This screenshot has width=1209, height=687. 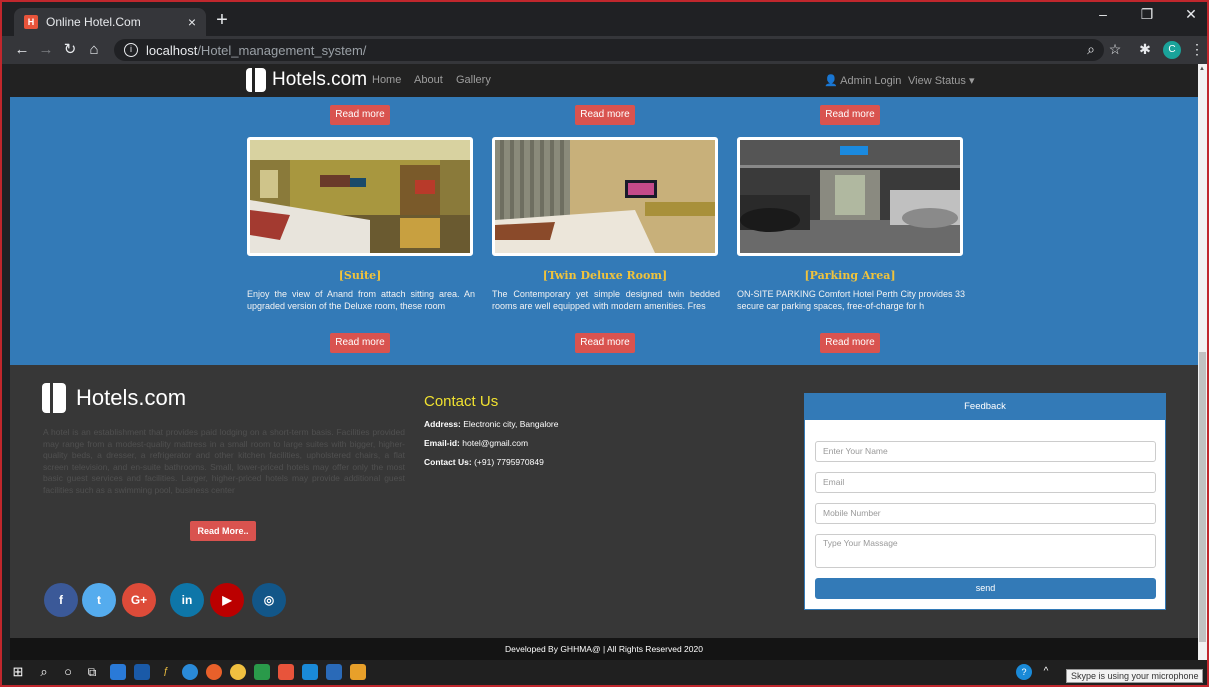 What do you see at coordinates (44, 672) in the screenshot?
I see `search-icon: ⌕` at bounding box center [44, 672].